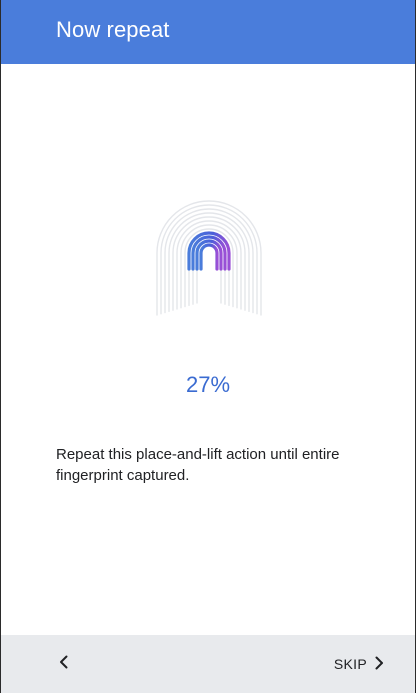  What do you see at coordinates (379, 664) in the screenshot?
I see `chevron-right-icon` at bounding box center [379, 664].